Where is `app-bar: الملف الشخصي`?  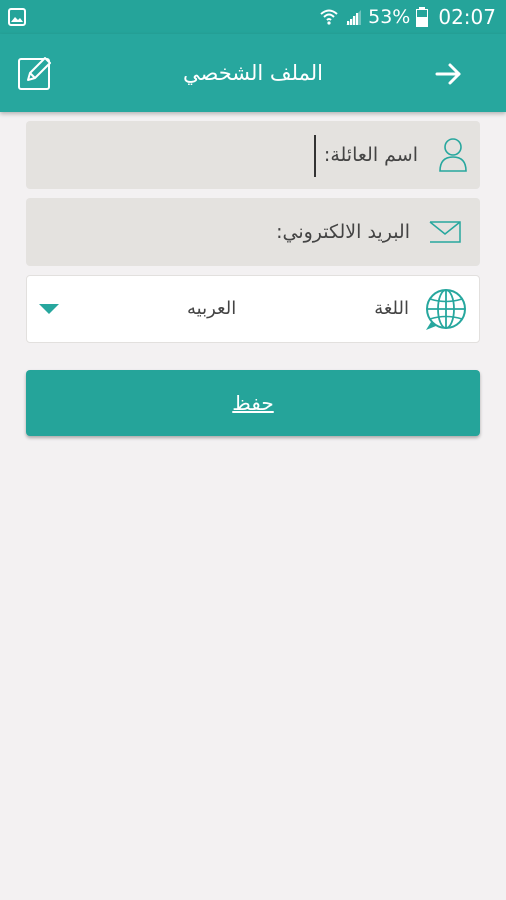
app-bar: الملف الشخصي is located at coordinates (253, 73).